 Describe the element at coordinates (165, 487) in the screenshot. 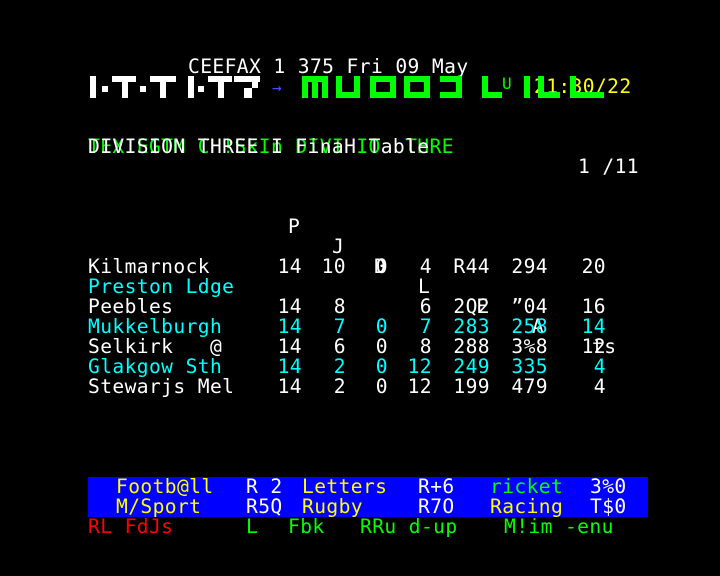

I see `index-link: Footb@ll` at that location.